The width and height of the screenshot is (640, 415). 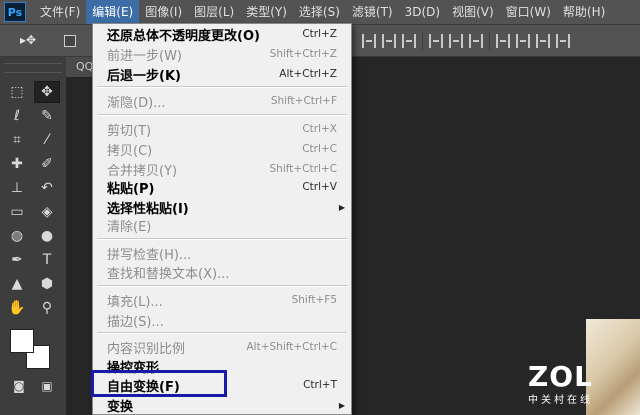 What do you see at coordinates (113, 12) in the screenshot?
I see `menu-edit: 编辑(E)` at bounding box center [113, 12].